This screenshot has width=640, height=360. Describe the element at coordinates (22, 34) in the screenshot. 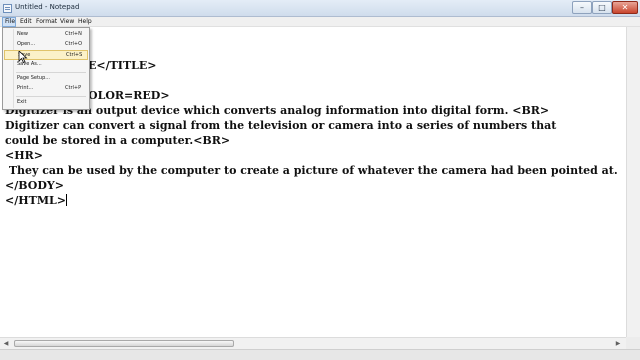

I see `menu-item-label: New` at that location.